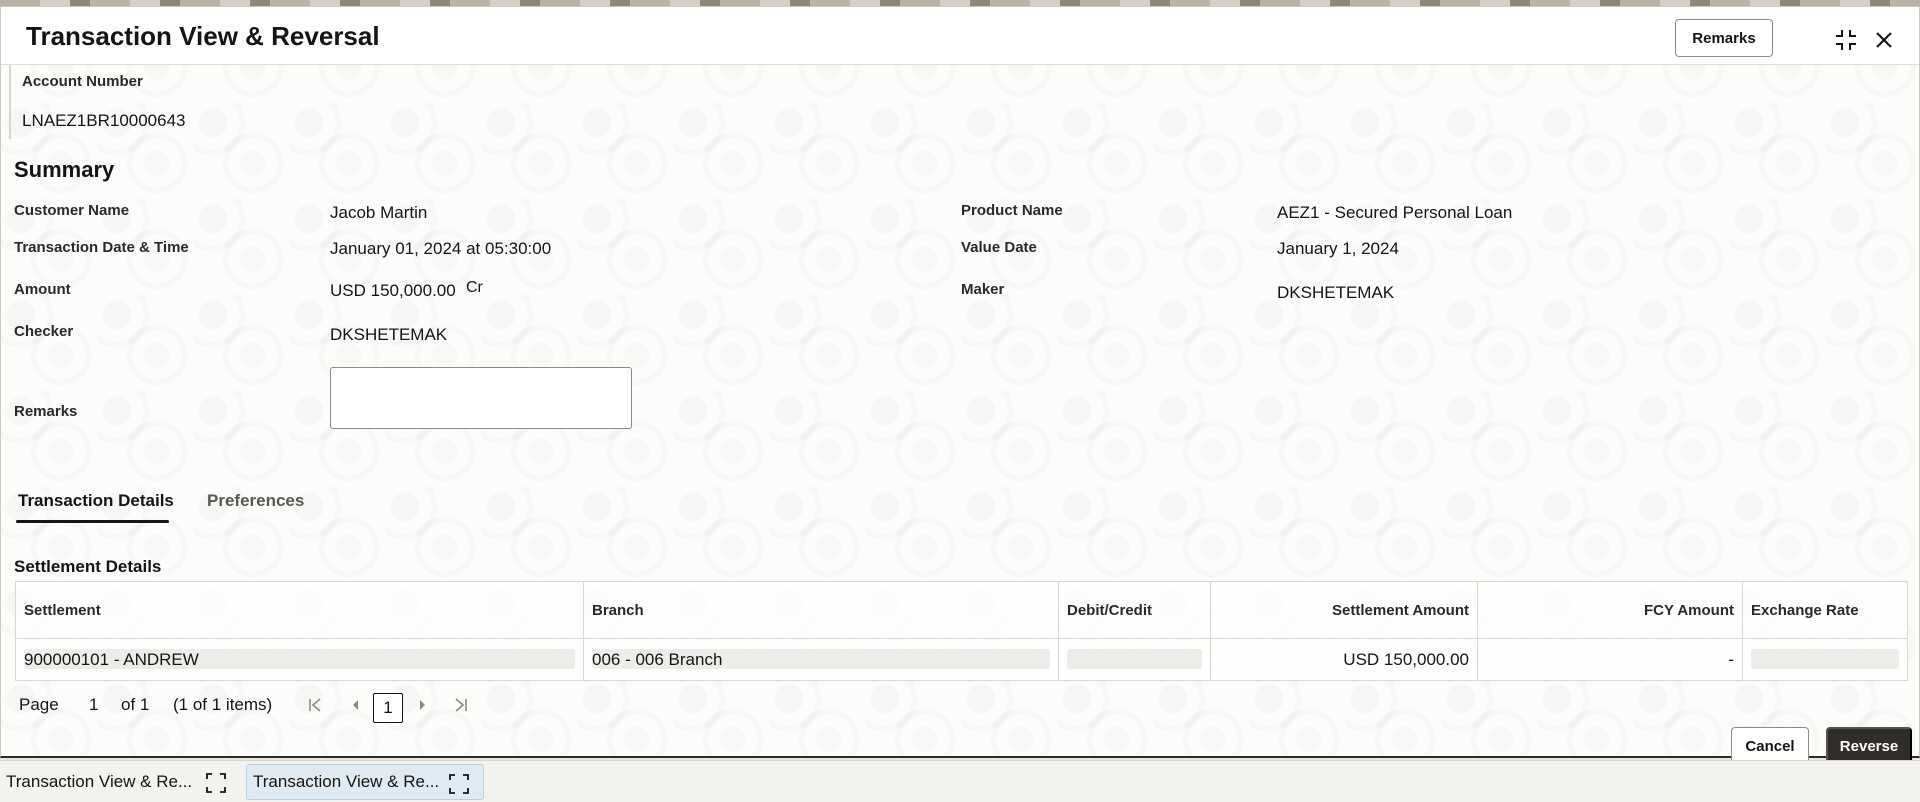 The height and width of the screenshot is (802, 1920). Describe the element at coordinates (657, 659) in the screenshot. I see `branch-cell: 006 - 006 Branch` at that location.